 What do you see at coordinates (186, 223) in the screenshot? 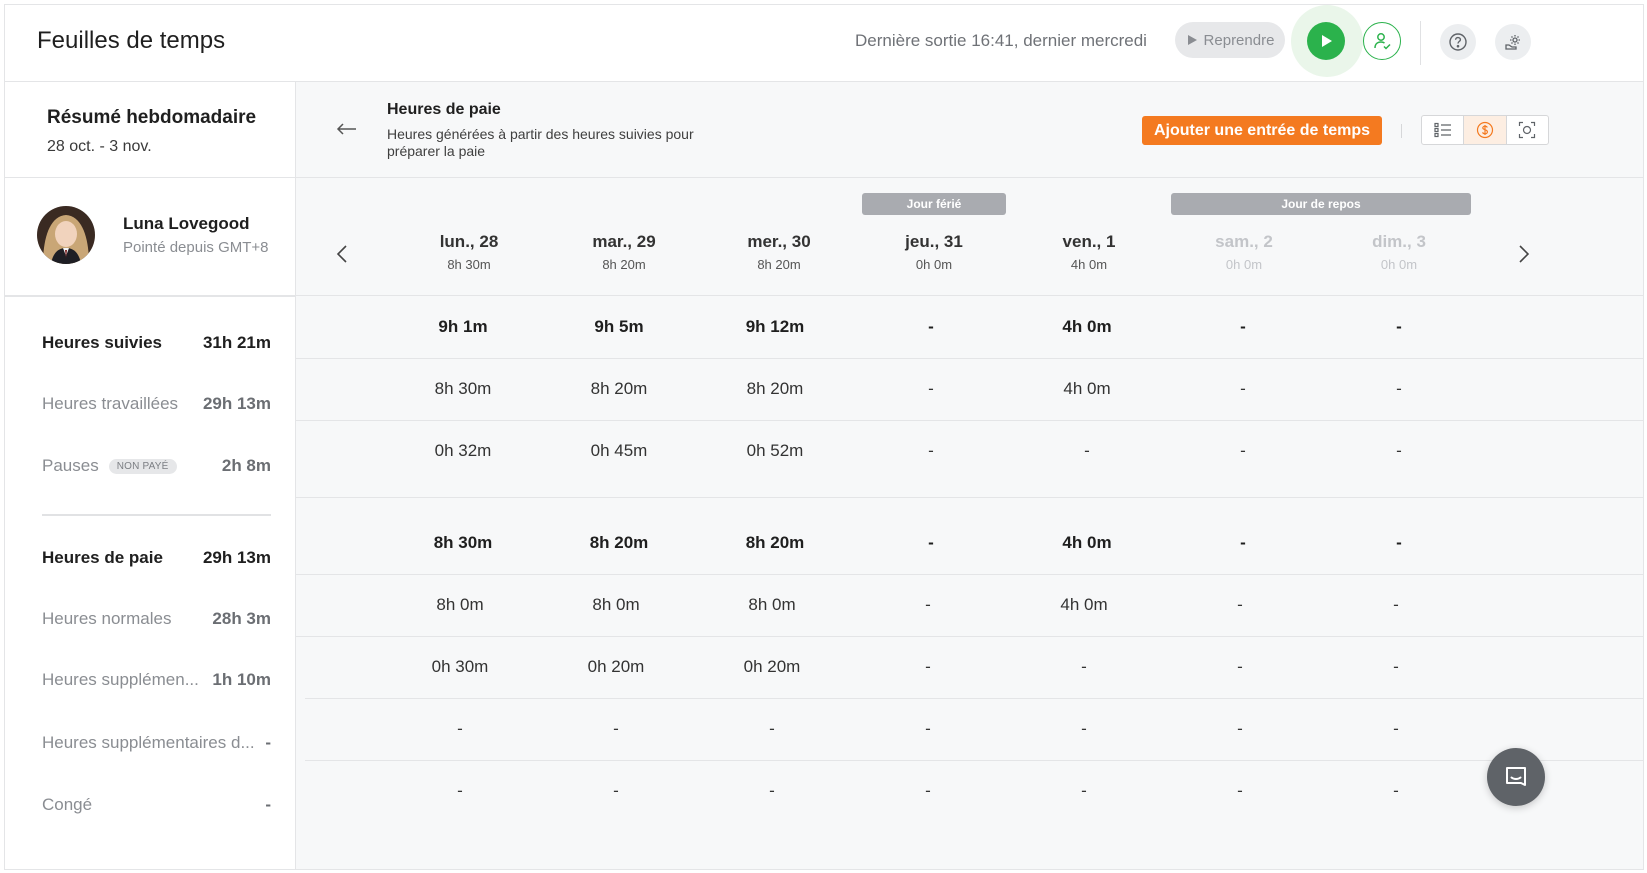
I see `employee-name: Luna Lovegood` at bounding box center [186, 223].